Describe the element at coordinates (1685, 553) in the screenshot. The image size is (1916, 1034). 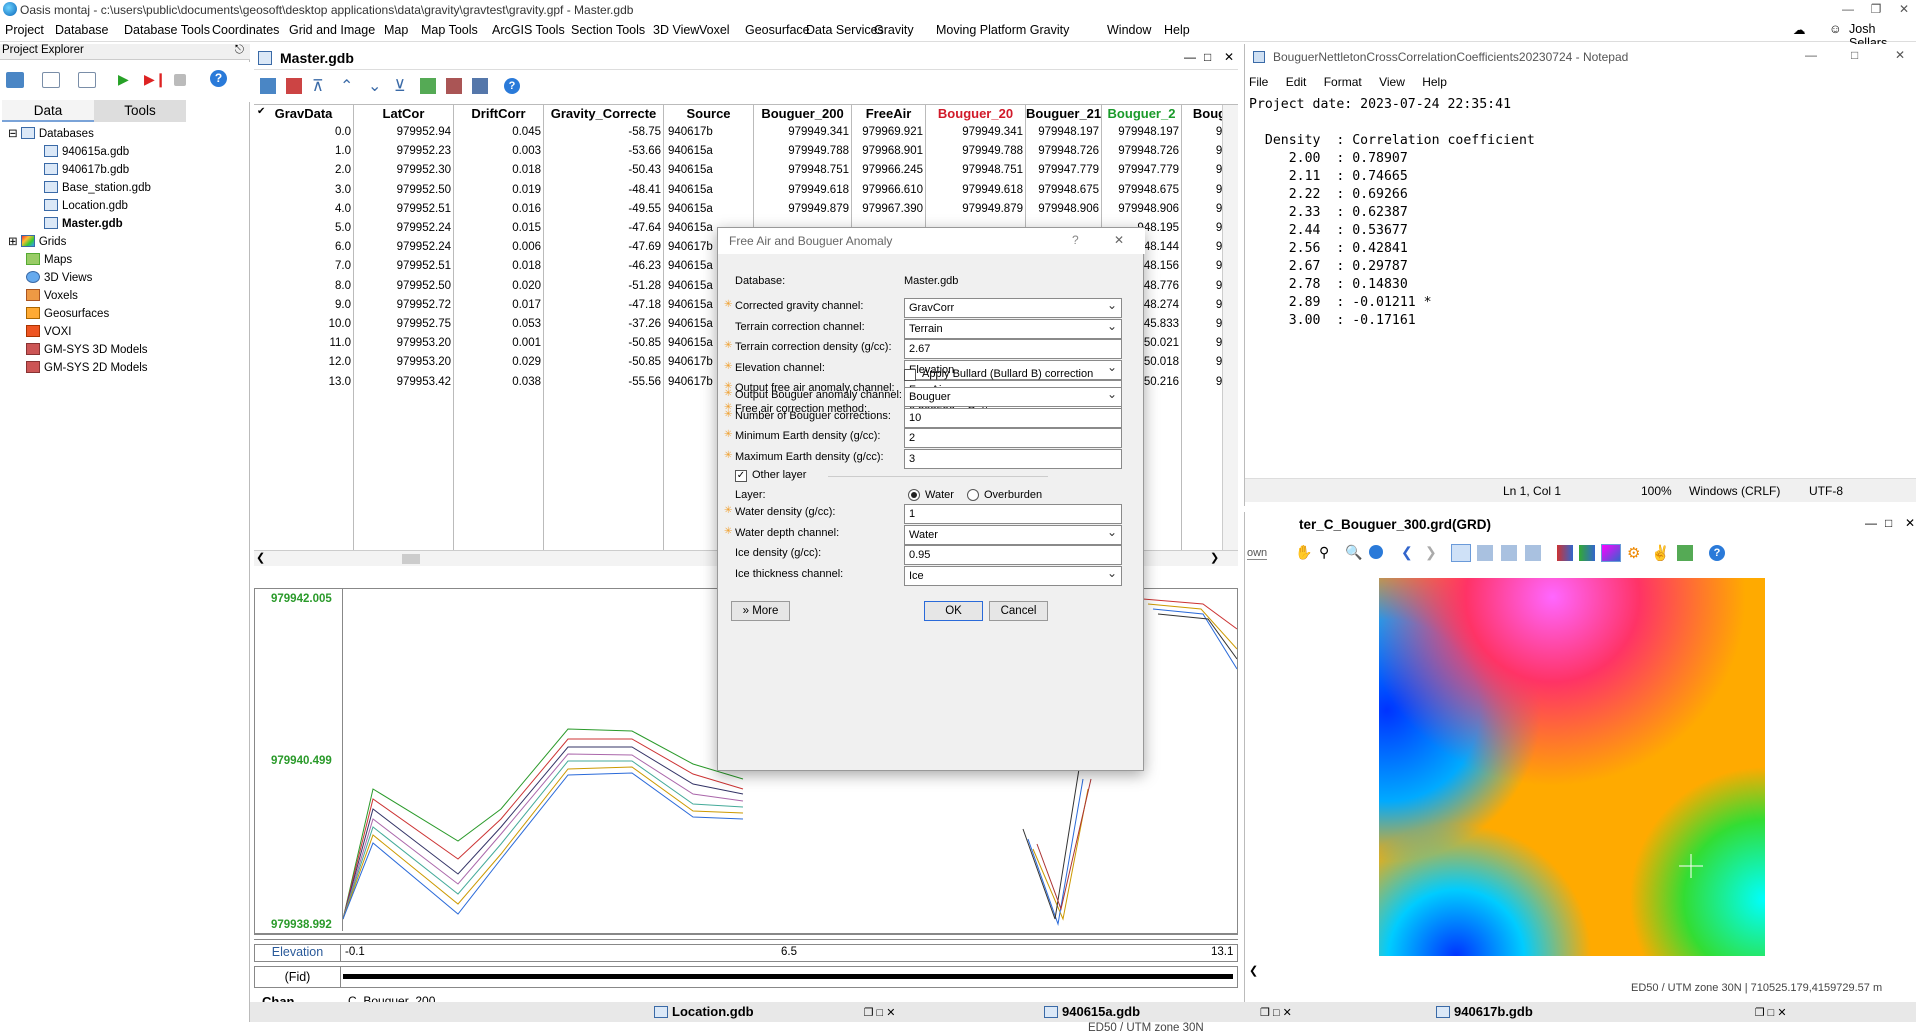
I see `export-icon` at that location.